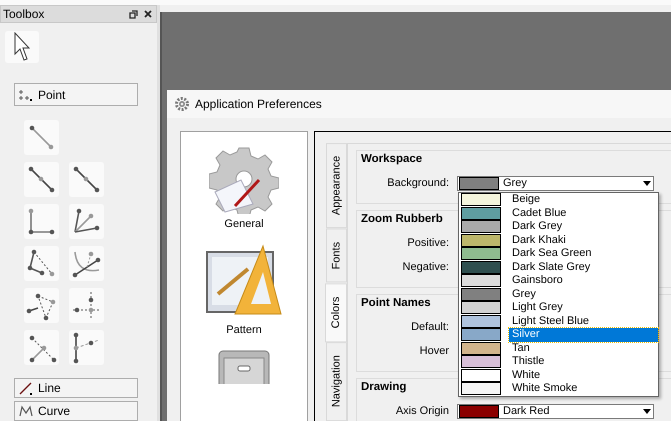 Image resolution: width=671 pixels, height=421 pixels. What do you see at coordinates (583, 281) in the screenshot?
I see `dropdown-option: Gainsboro` at bounding box center [583, 281].